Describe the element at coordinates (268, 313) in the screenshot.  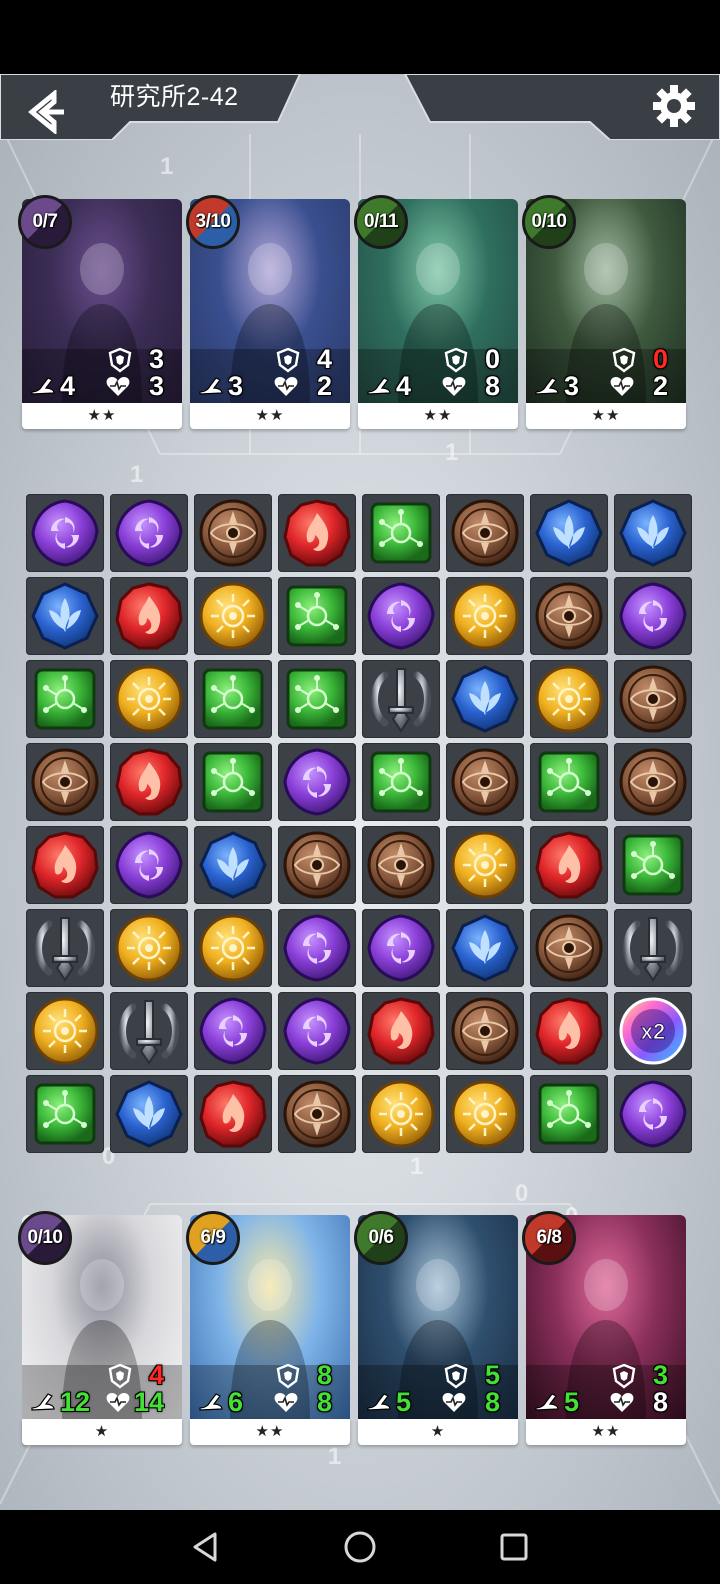
I see `enemy-card: 3/10 3 4 2 ★★` at that location.